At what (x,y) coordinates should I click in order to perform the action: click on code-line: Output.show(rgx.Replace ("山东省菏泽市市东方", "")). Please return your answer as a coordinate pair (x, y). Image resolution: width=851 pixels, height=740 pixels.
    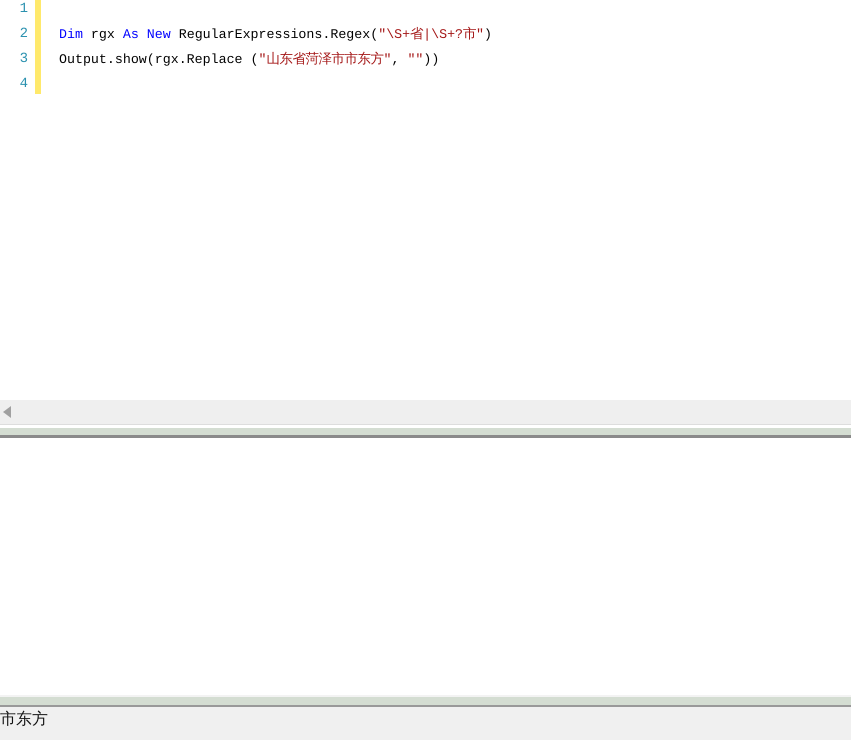
    Looking at the image, I should click on (249, 59).